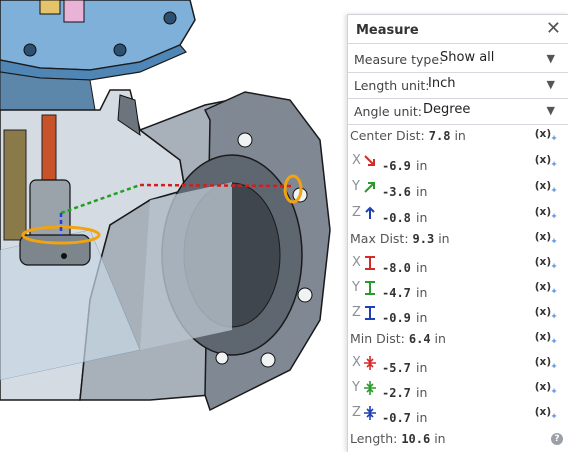 This screenshot has width=568, height=452. I want to click on divider, so click(458, 43).